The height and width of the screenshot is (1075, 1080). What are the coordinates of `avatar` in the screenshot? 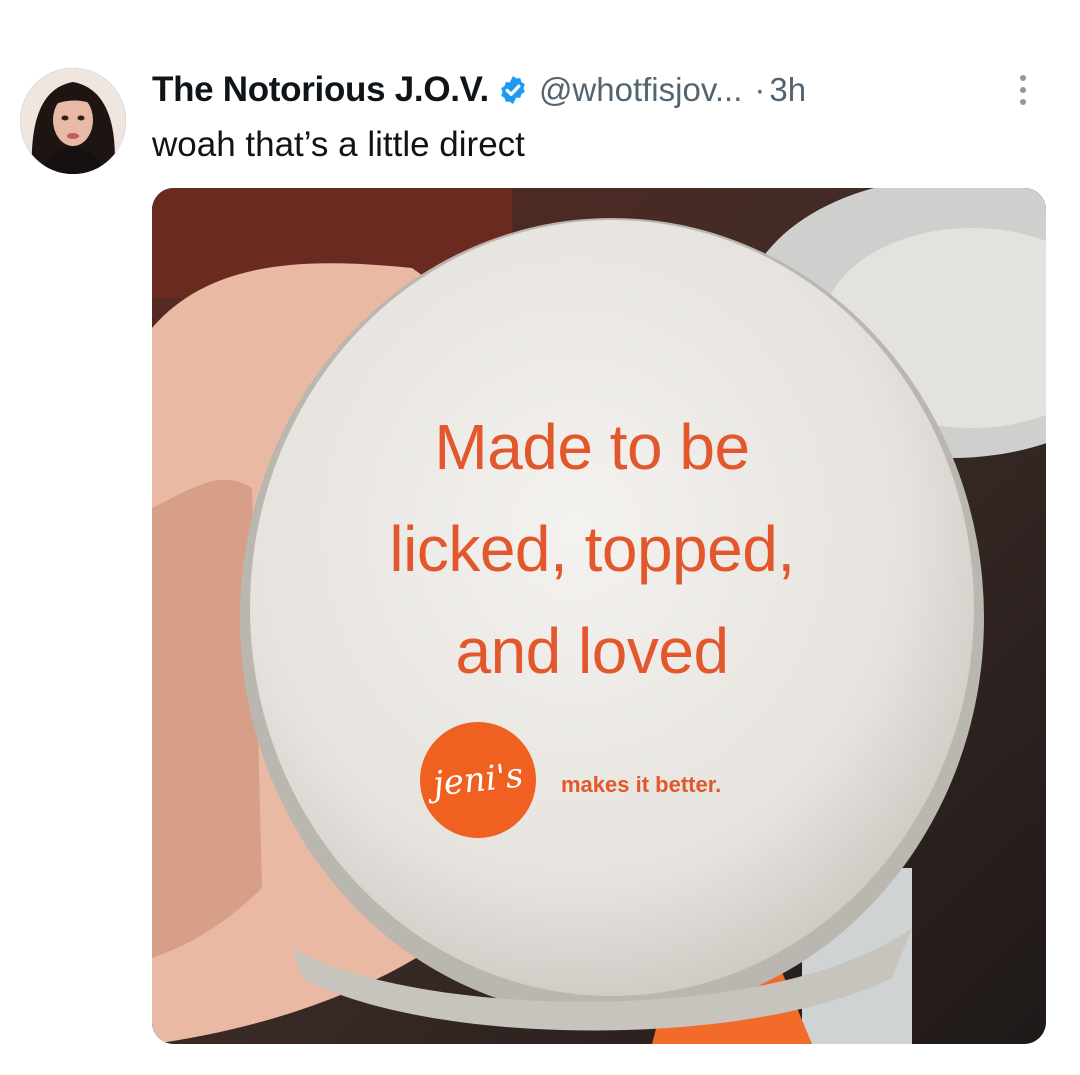 It's located at (73, 121).